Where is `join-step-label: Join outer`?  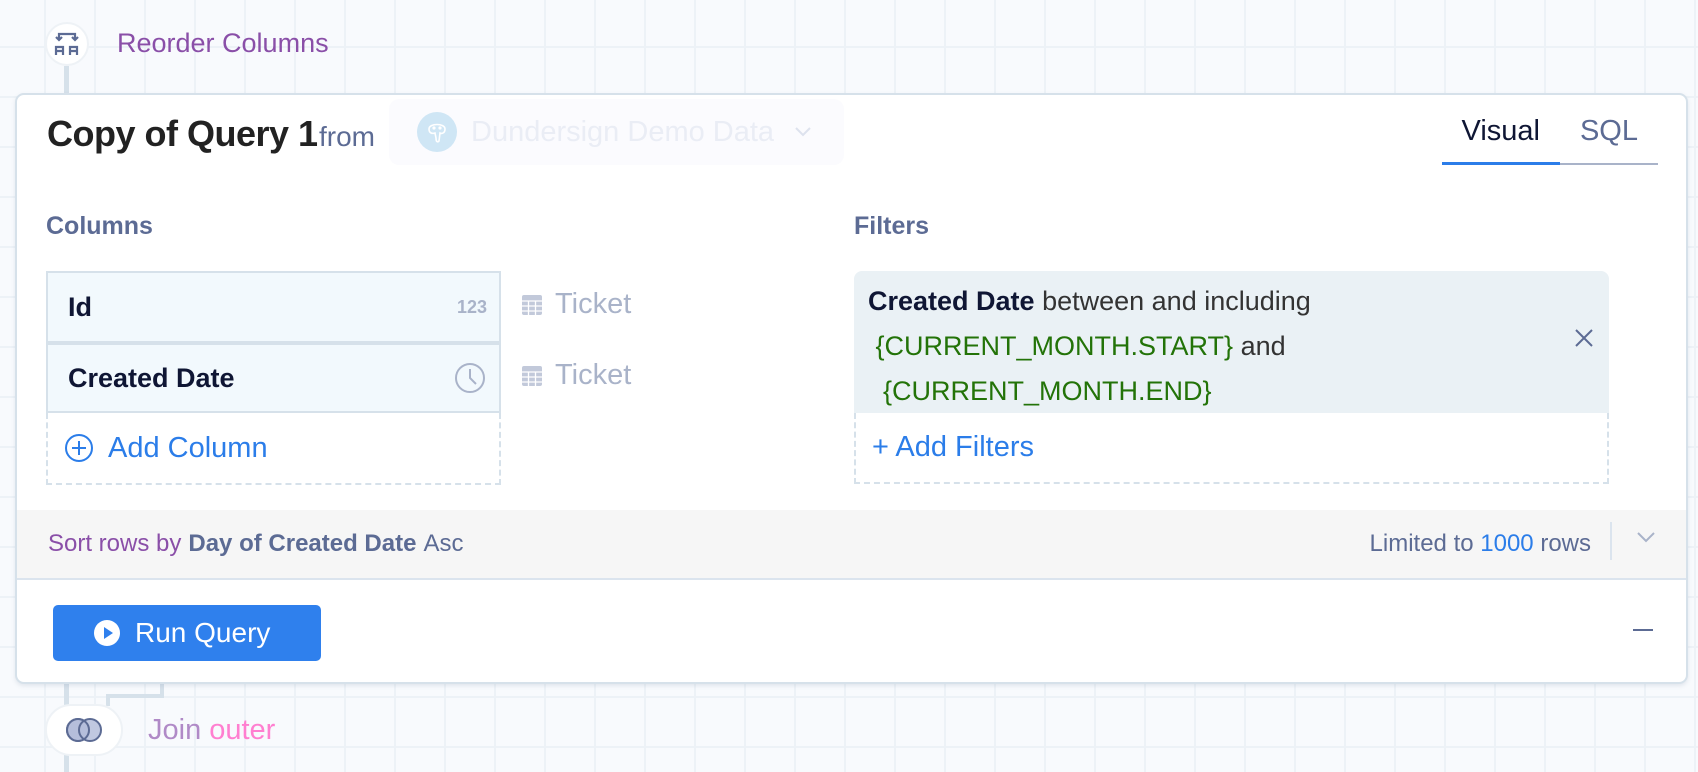
join-step-label: Join outer is located at coordinates (211, 730).